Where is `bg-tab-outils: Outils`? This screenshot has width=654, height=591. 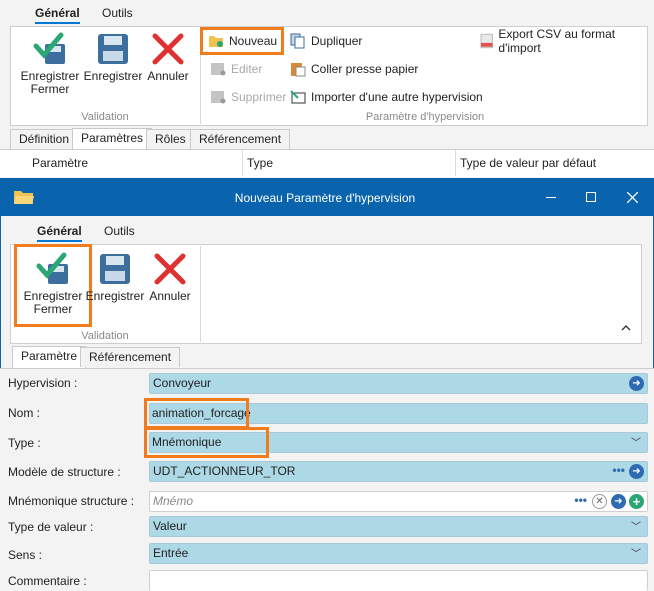
bg-tab-outils: Outils is located at coordinates (117, 13).